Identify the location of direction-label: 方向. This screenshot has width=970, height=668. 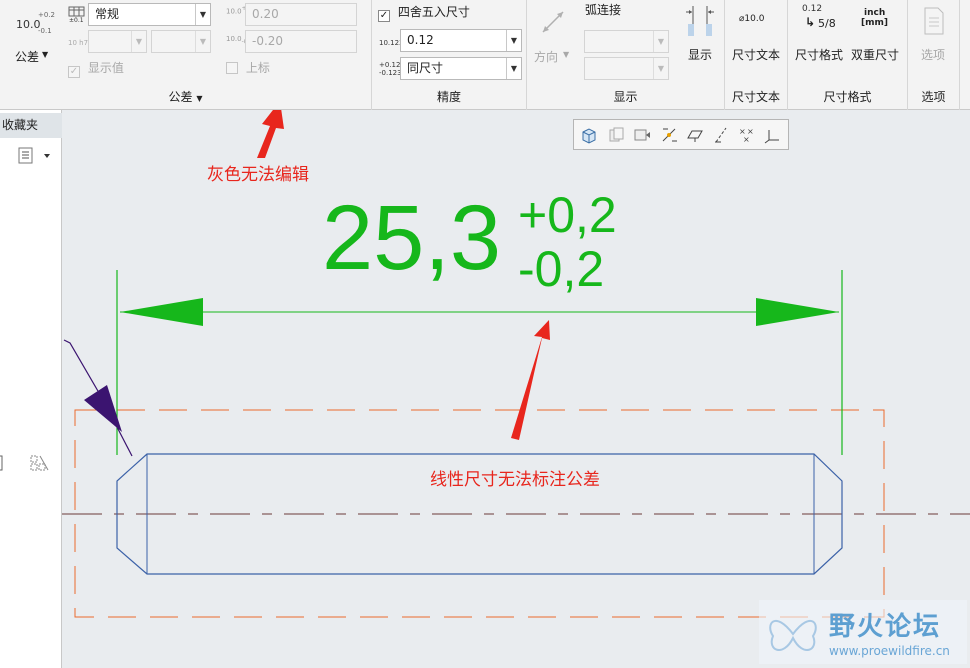
(546, 57).